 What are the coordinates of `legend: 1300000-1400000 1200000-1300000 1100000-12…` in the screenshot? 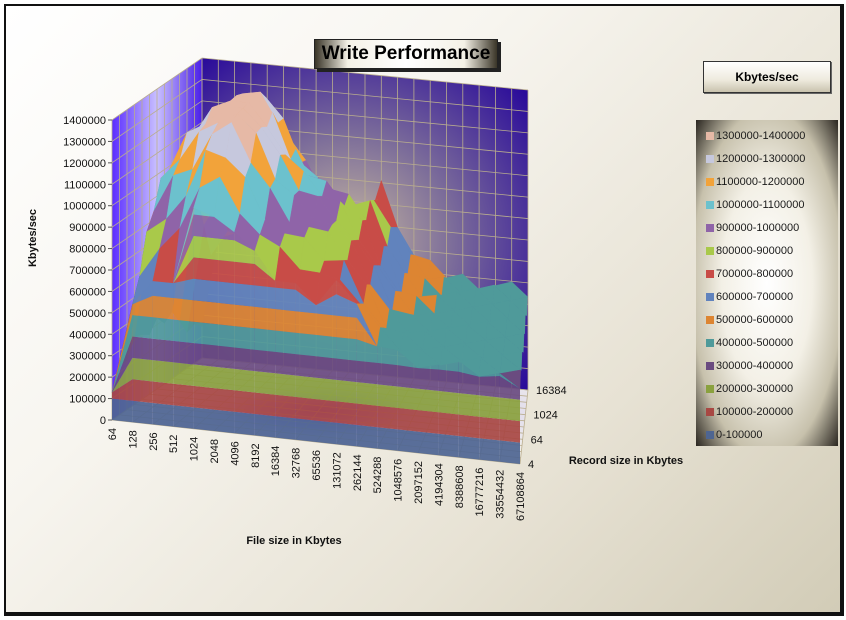 It's located at (767, 283).